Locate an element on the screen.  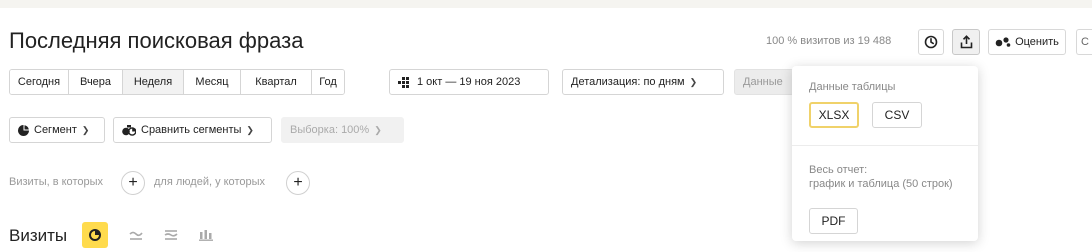
view-bar-button is located at coordinates (206, 235).